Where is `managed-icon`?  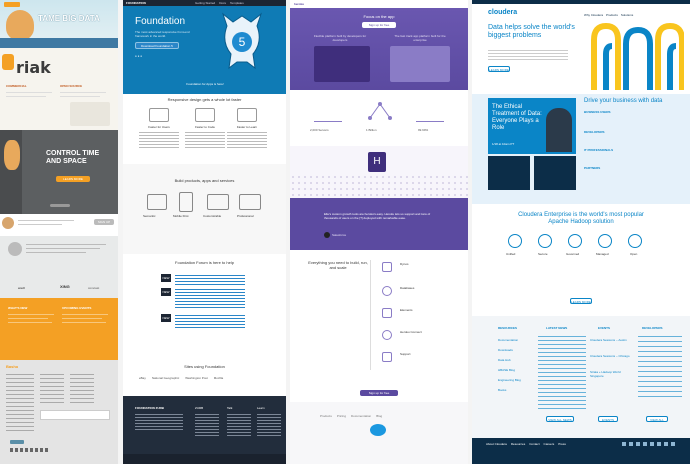
managed-icon is located at coordinates (605, 241).